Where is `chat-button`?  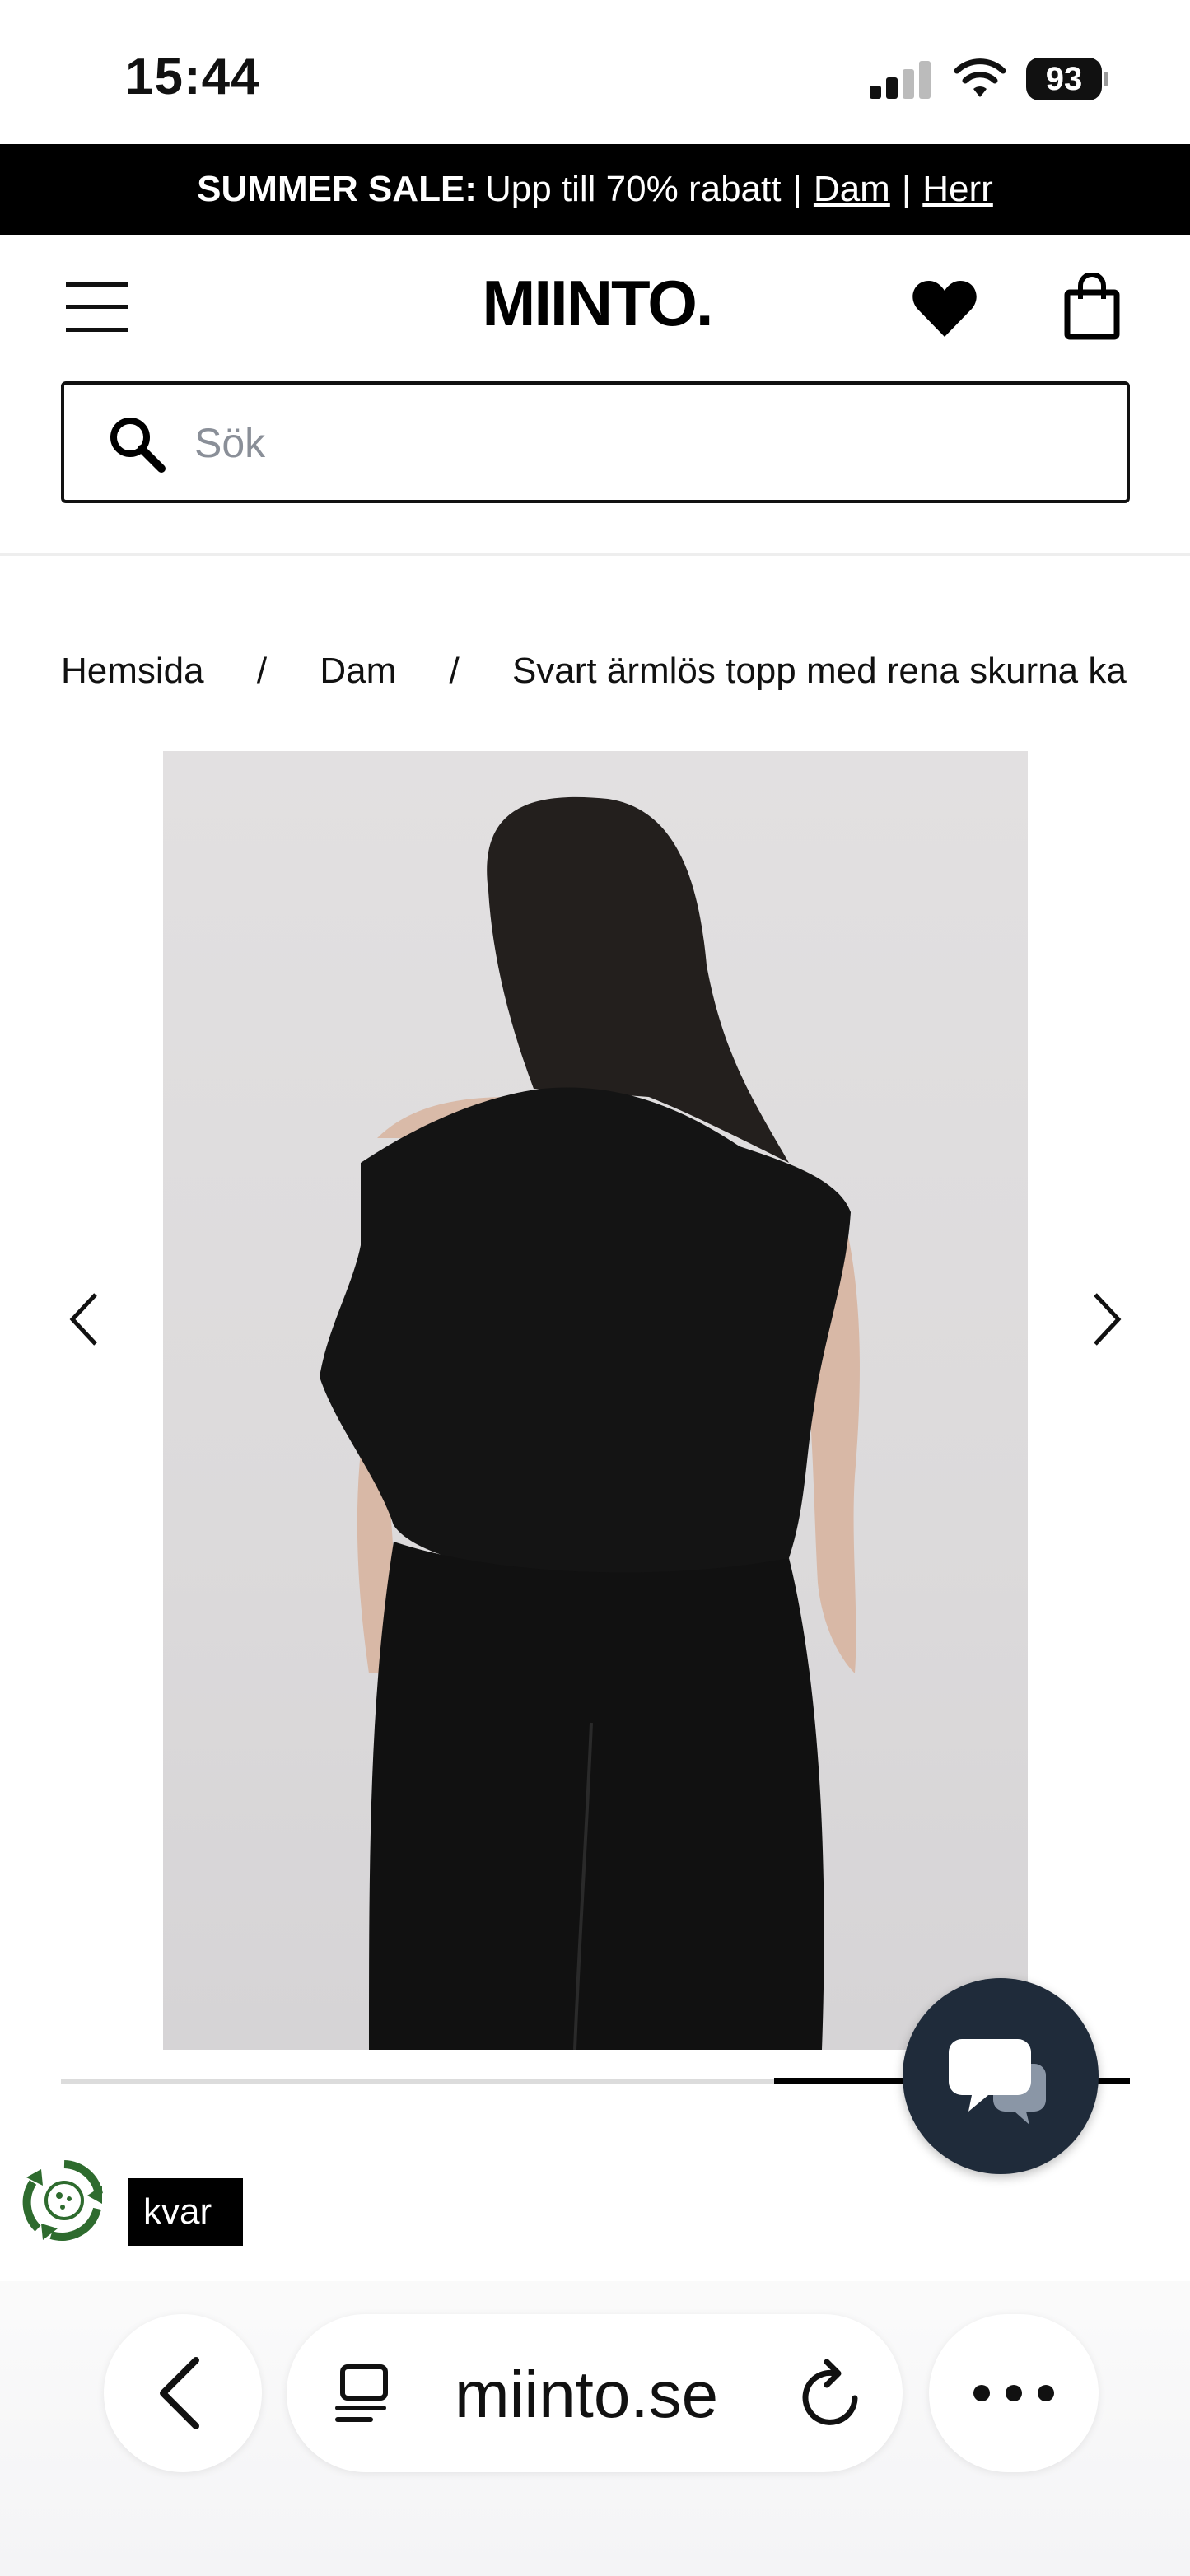
chat-button is located at coordinates (1001, 2076).